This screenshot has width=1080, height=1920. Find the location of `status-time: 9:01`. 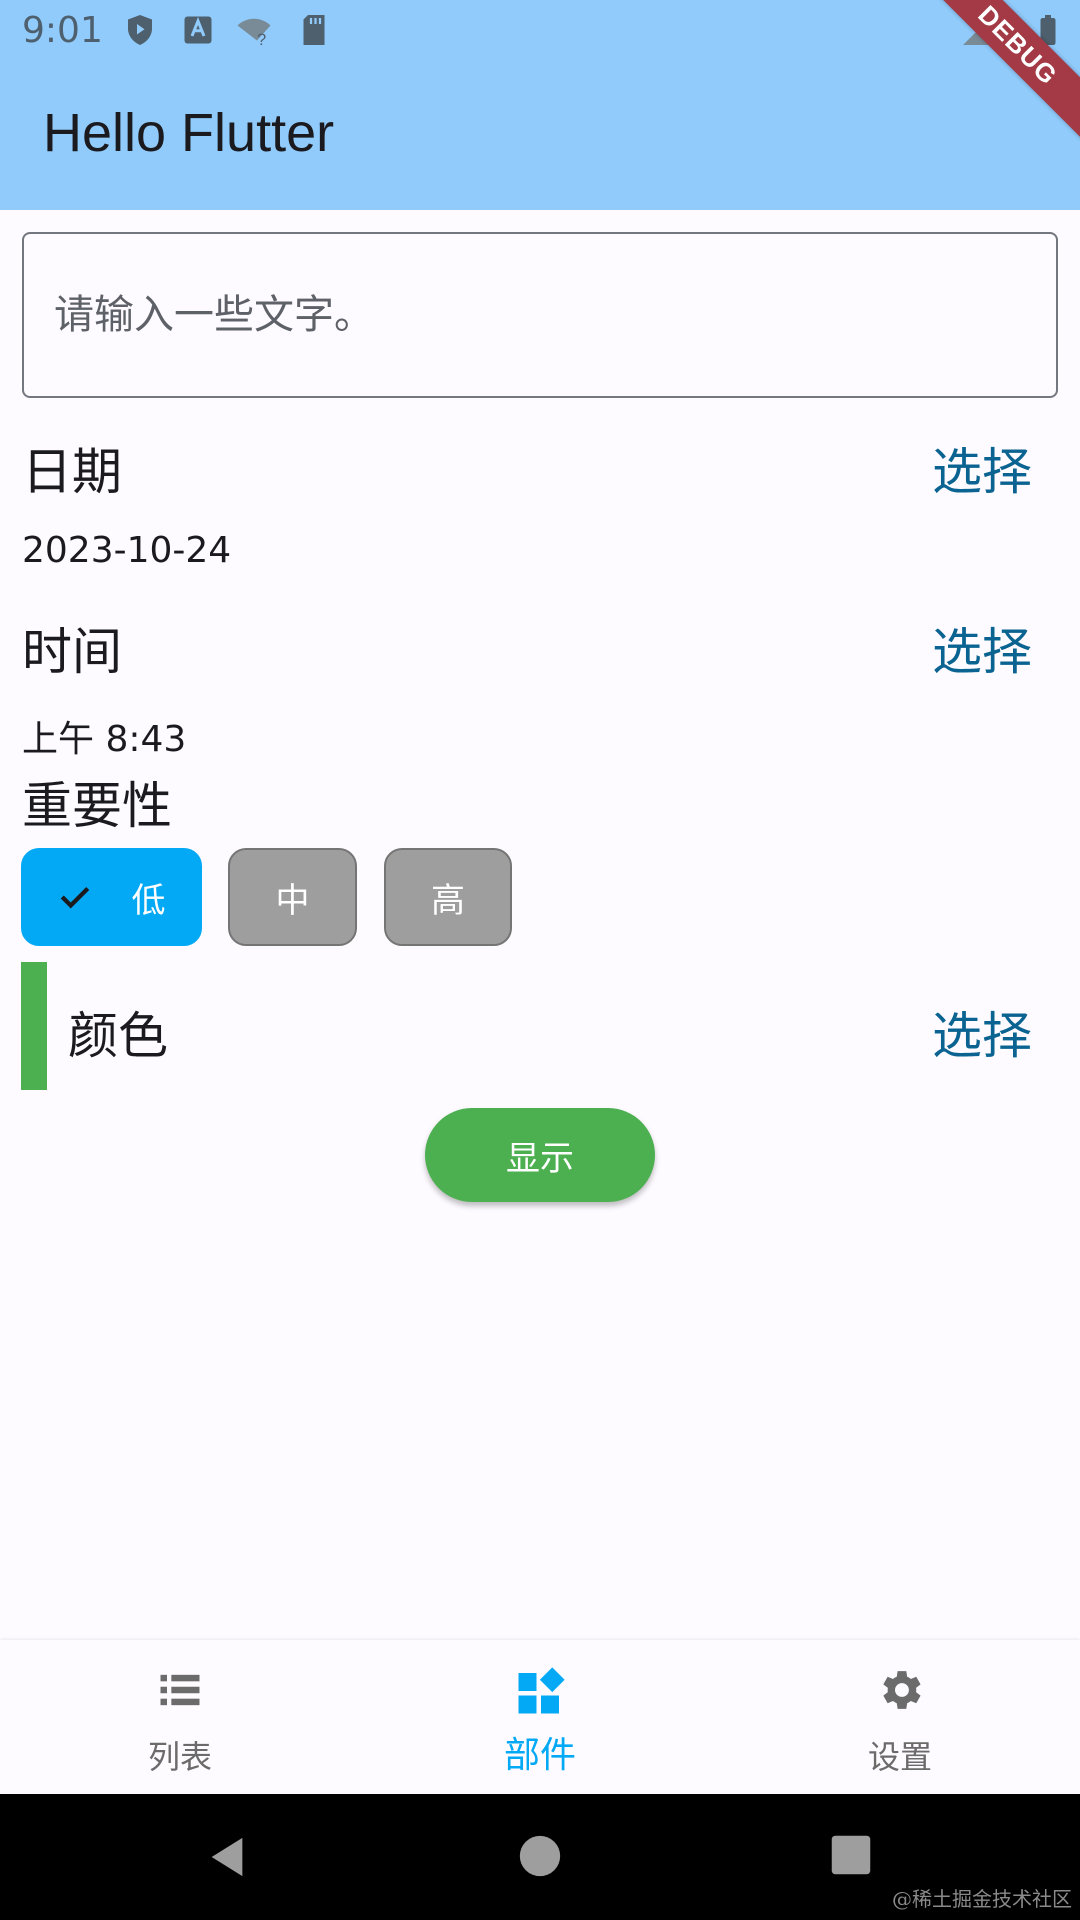

status-time: 9:01 is located at coordinates (62, 30).